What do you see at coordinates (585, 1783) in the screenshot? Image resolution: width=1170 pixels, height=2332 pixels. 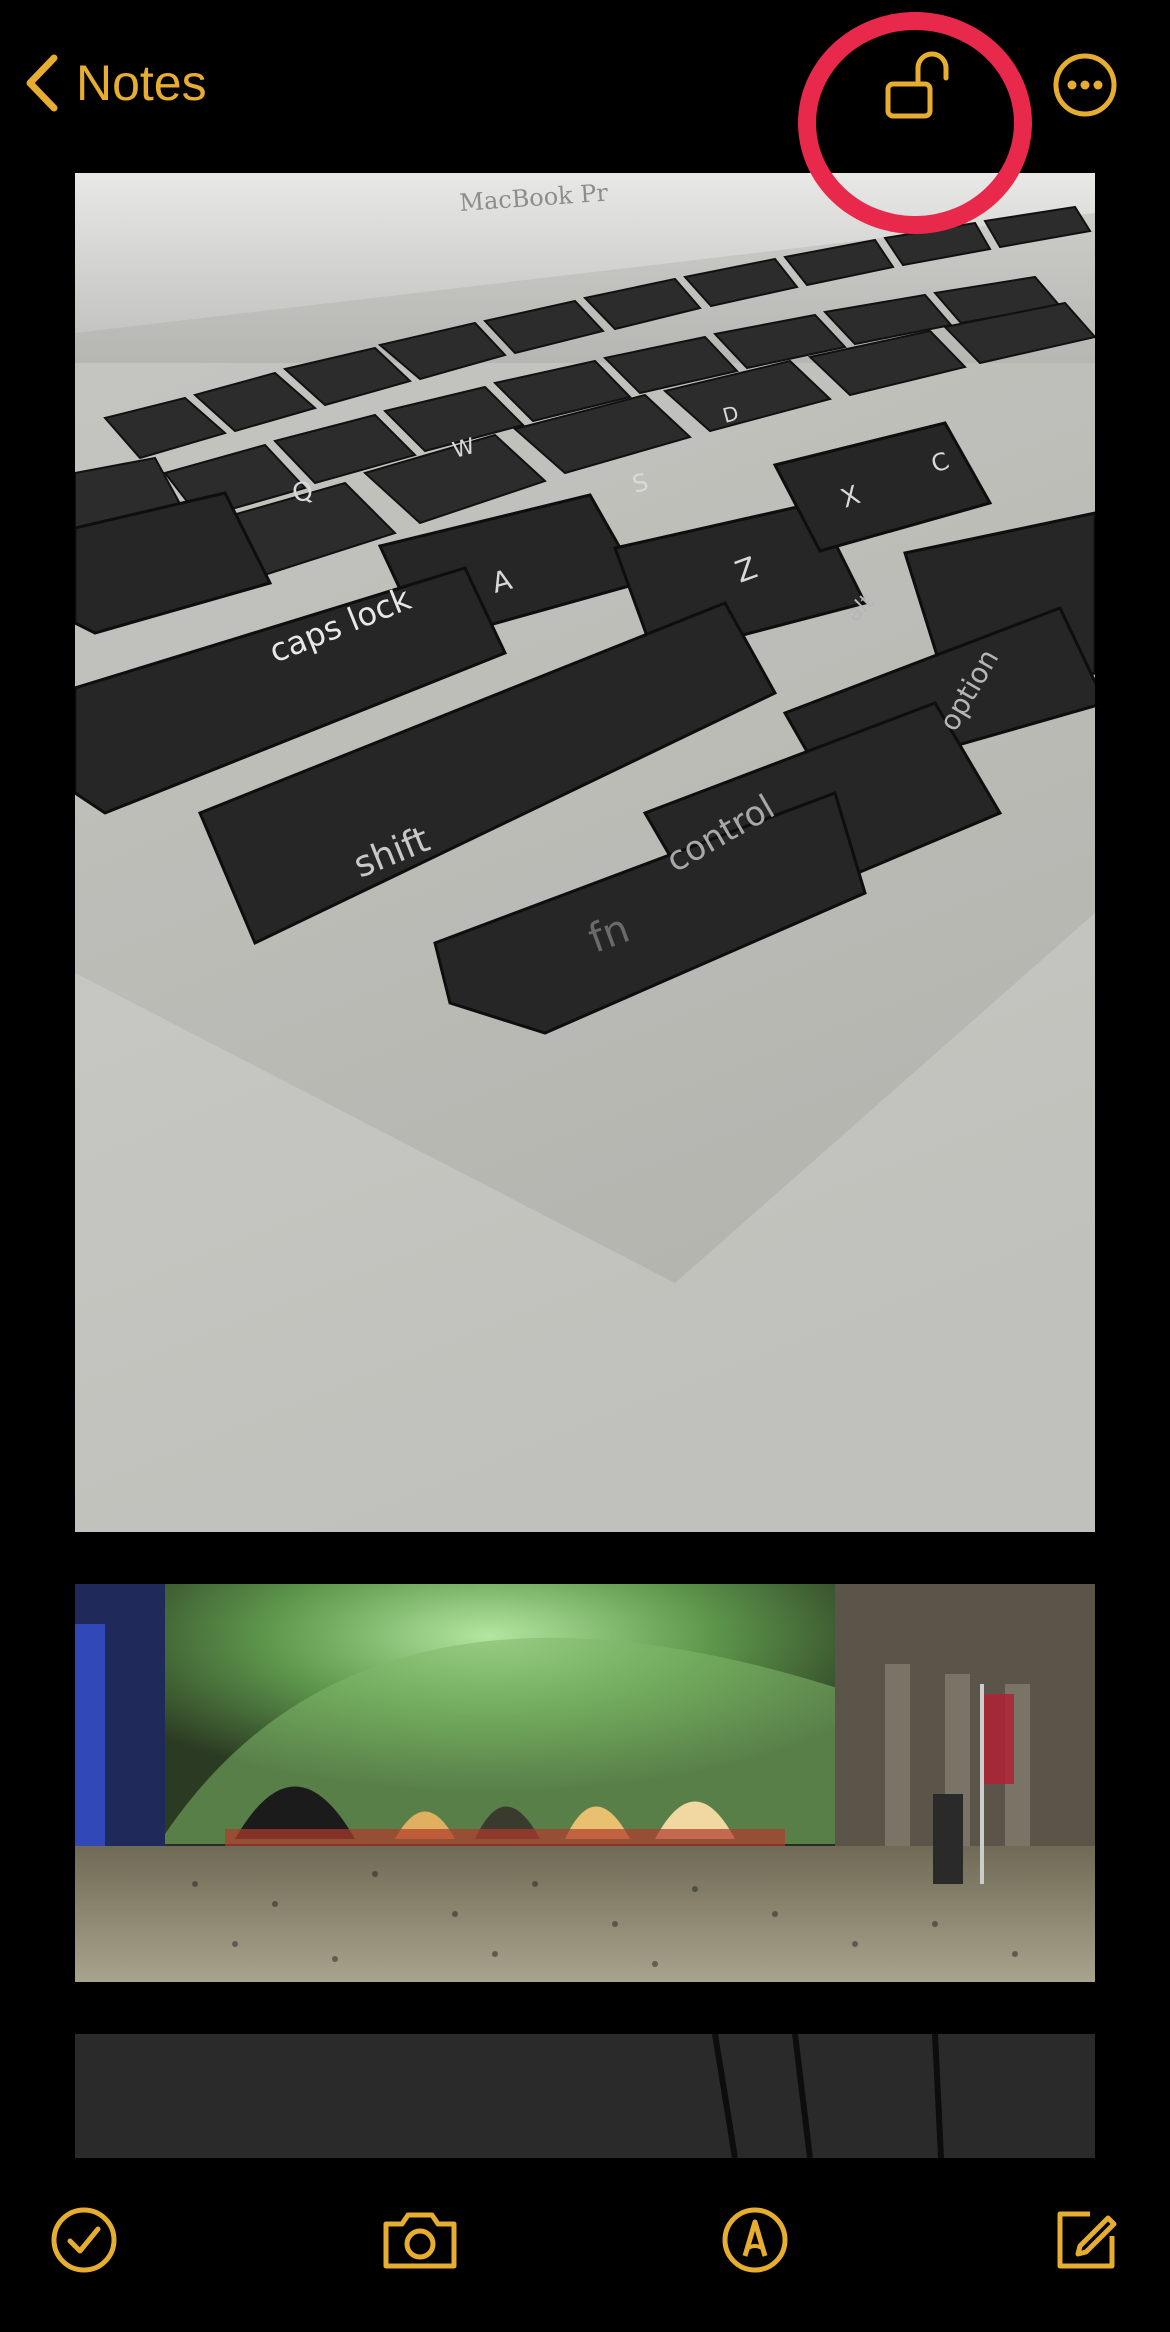 I see `station-panorama-photo` at bounding box center [585, 1783].